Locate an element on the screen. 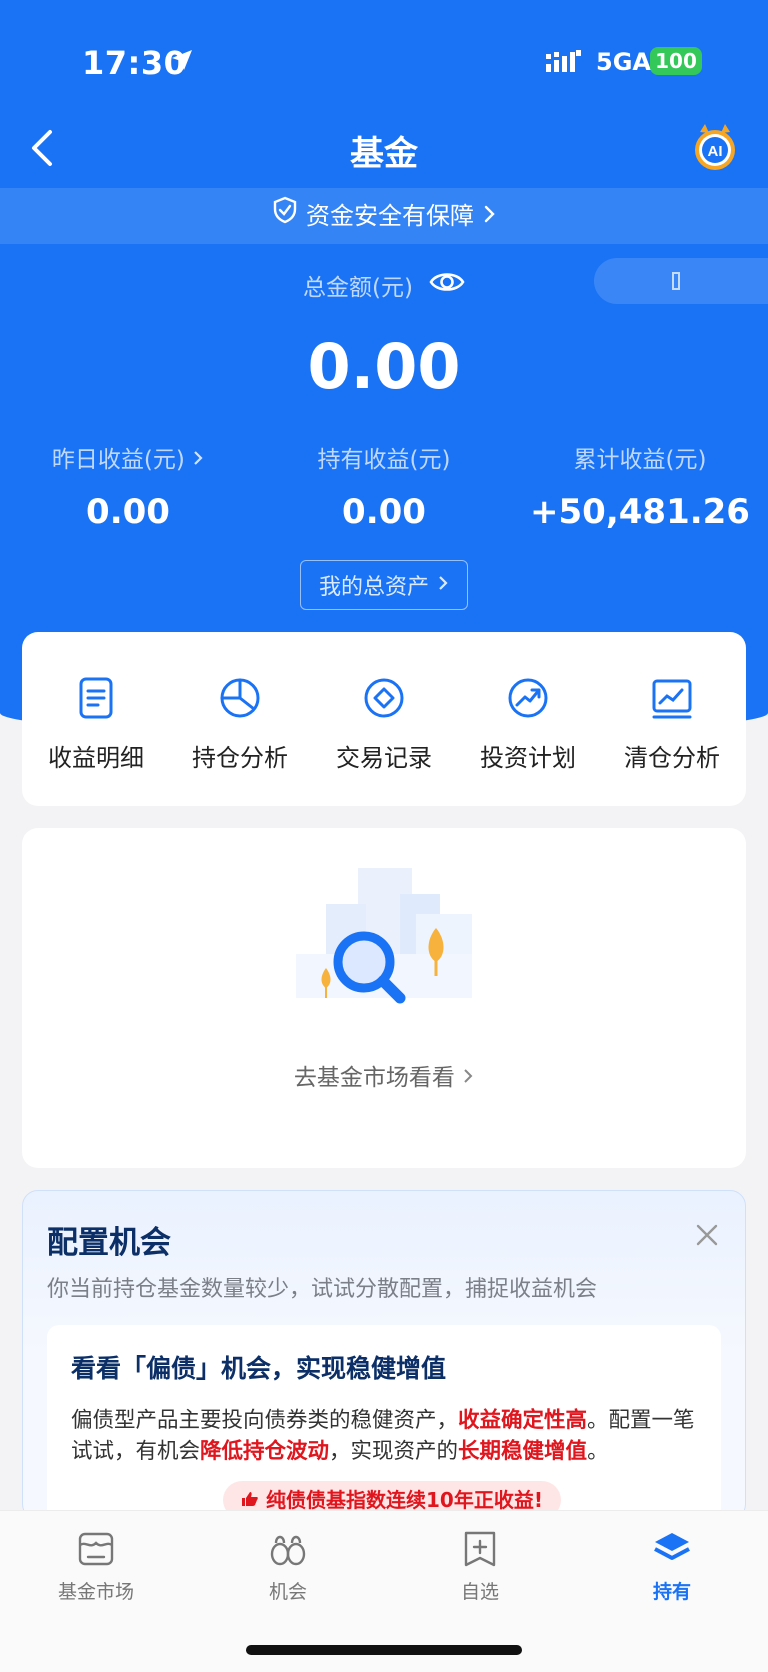 This screenshot has height=1672, width=768. location-arrow-icon is located at coordinates (182, 62).